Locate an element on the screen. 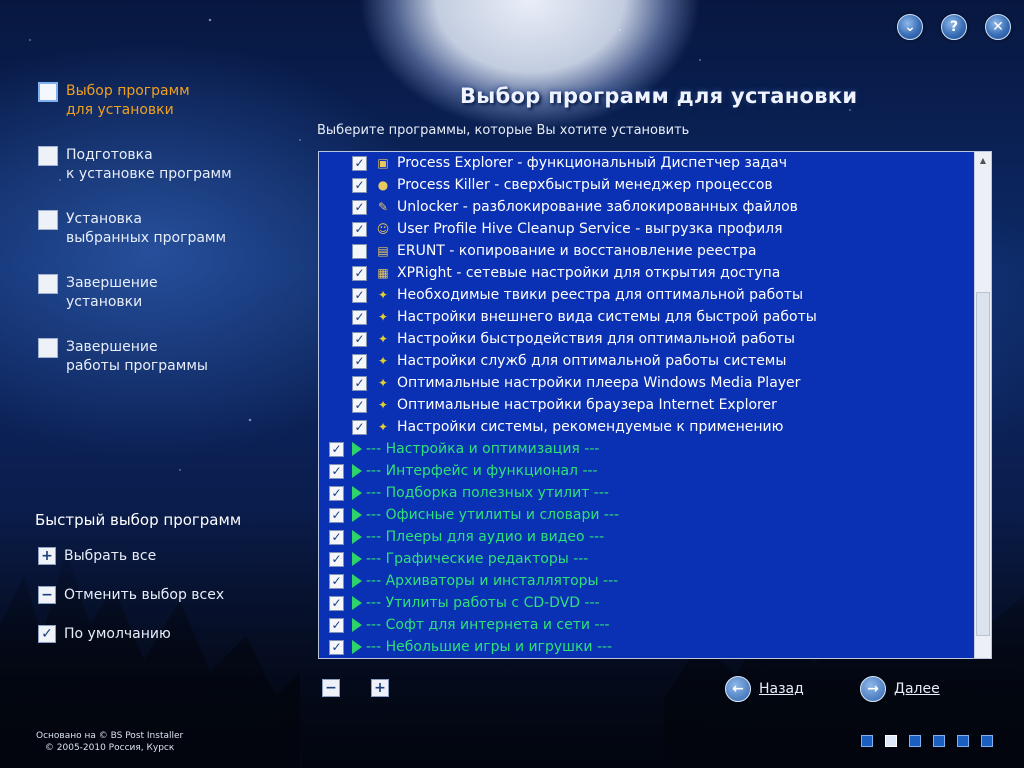 Image resolution: width=1024 pixels, height=768 pixels. category-row: ✓ --- Архиваторы и инсталляторы --- is located at coordinates (646, 581).